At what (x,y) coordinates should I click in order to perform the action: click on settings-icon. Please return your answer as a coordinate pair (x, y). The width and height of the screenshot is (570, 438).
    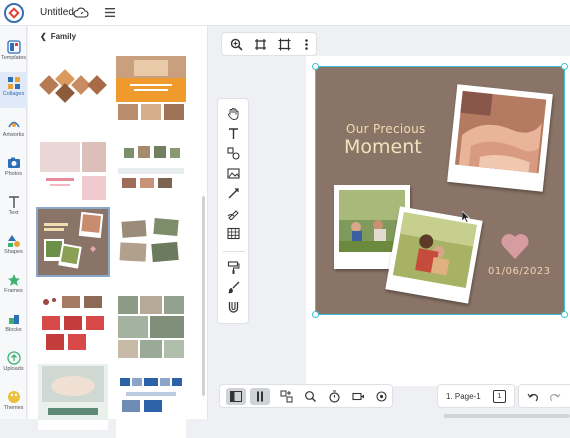
    Looking at the image, I should click on (381, 396).